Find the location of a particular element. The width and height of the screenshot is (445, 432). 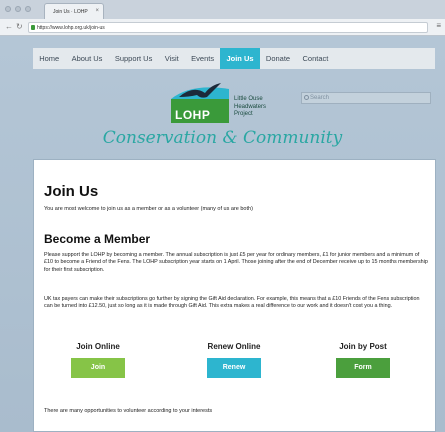

nav-item-support-us: Support Us is located at coordinates (134, 58).